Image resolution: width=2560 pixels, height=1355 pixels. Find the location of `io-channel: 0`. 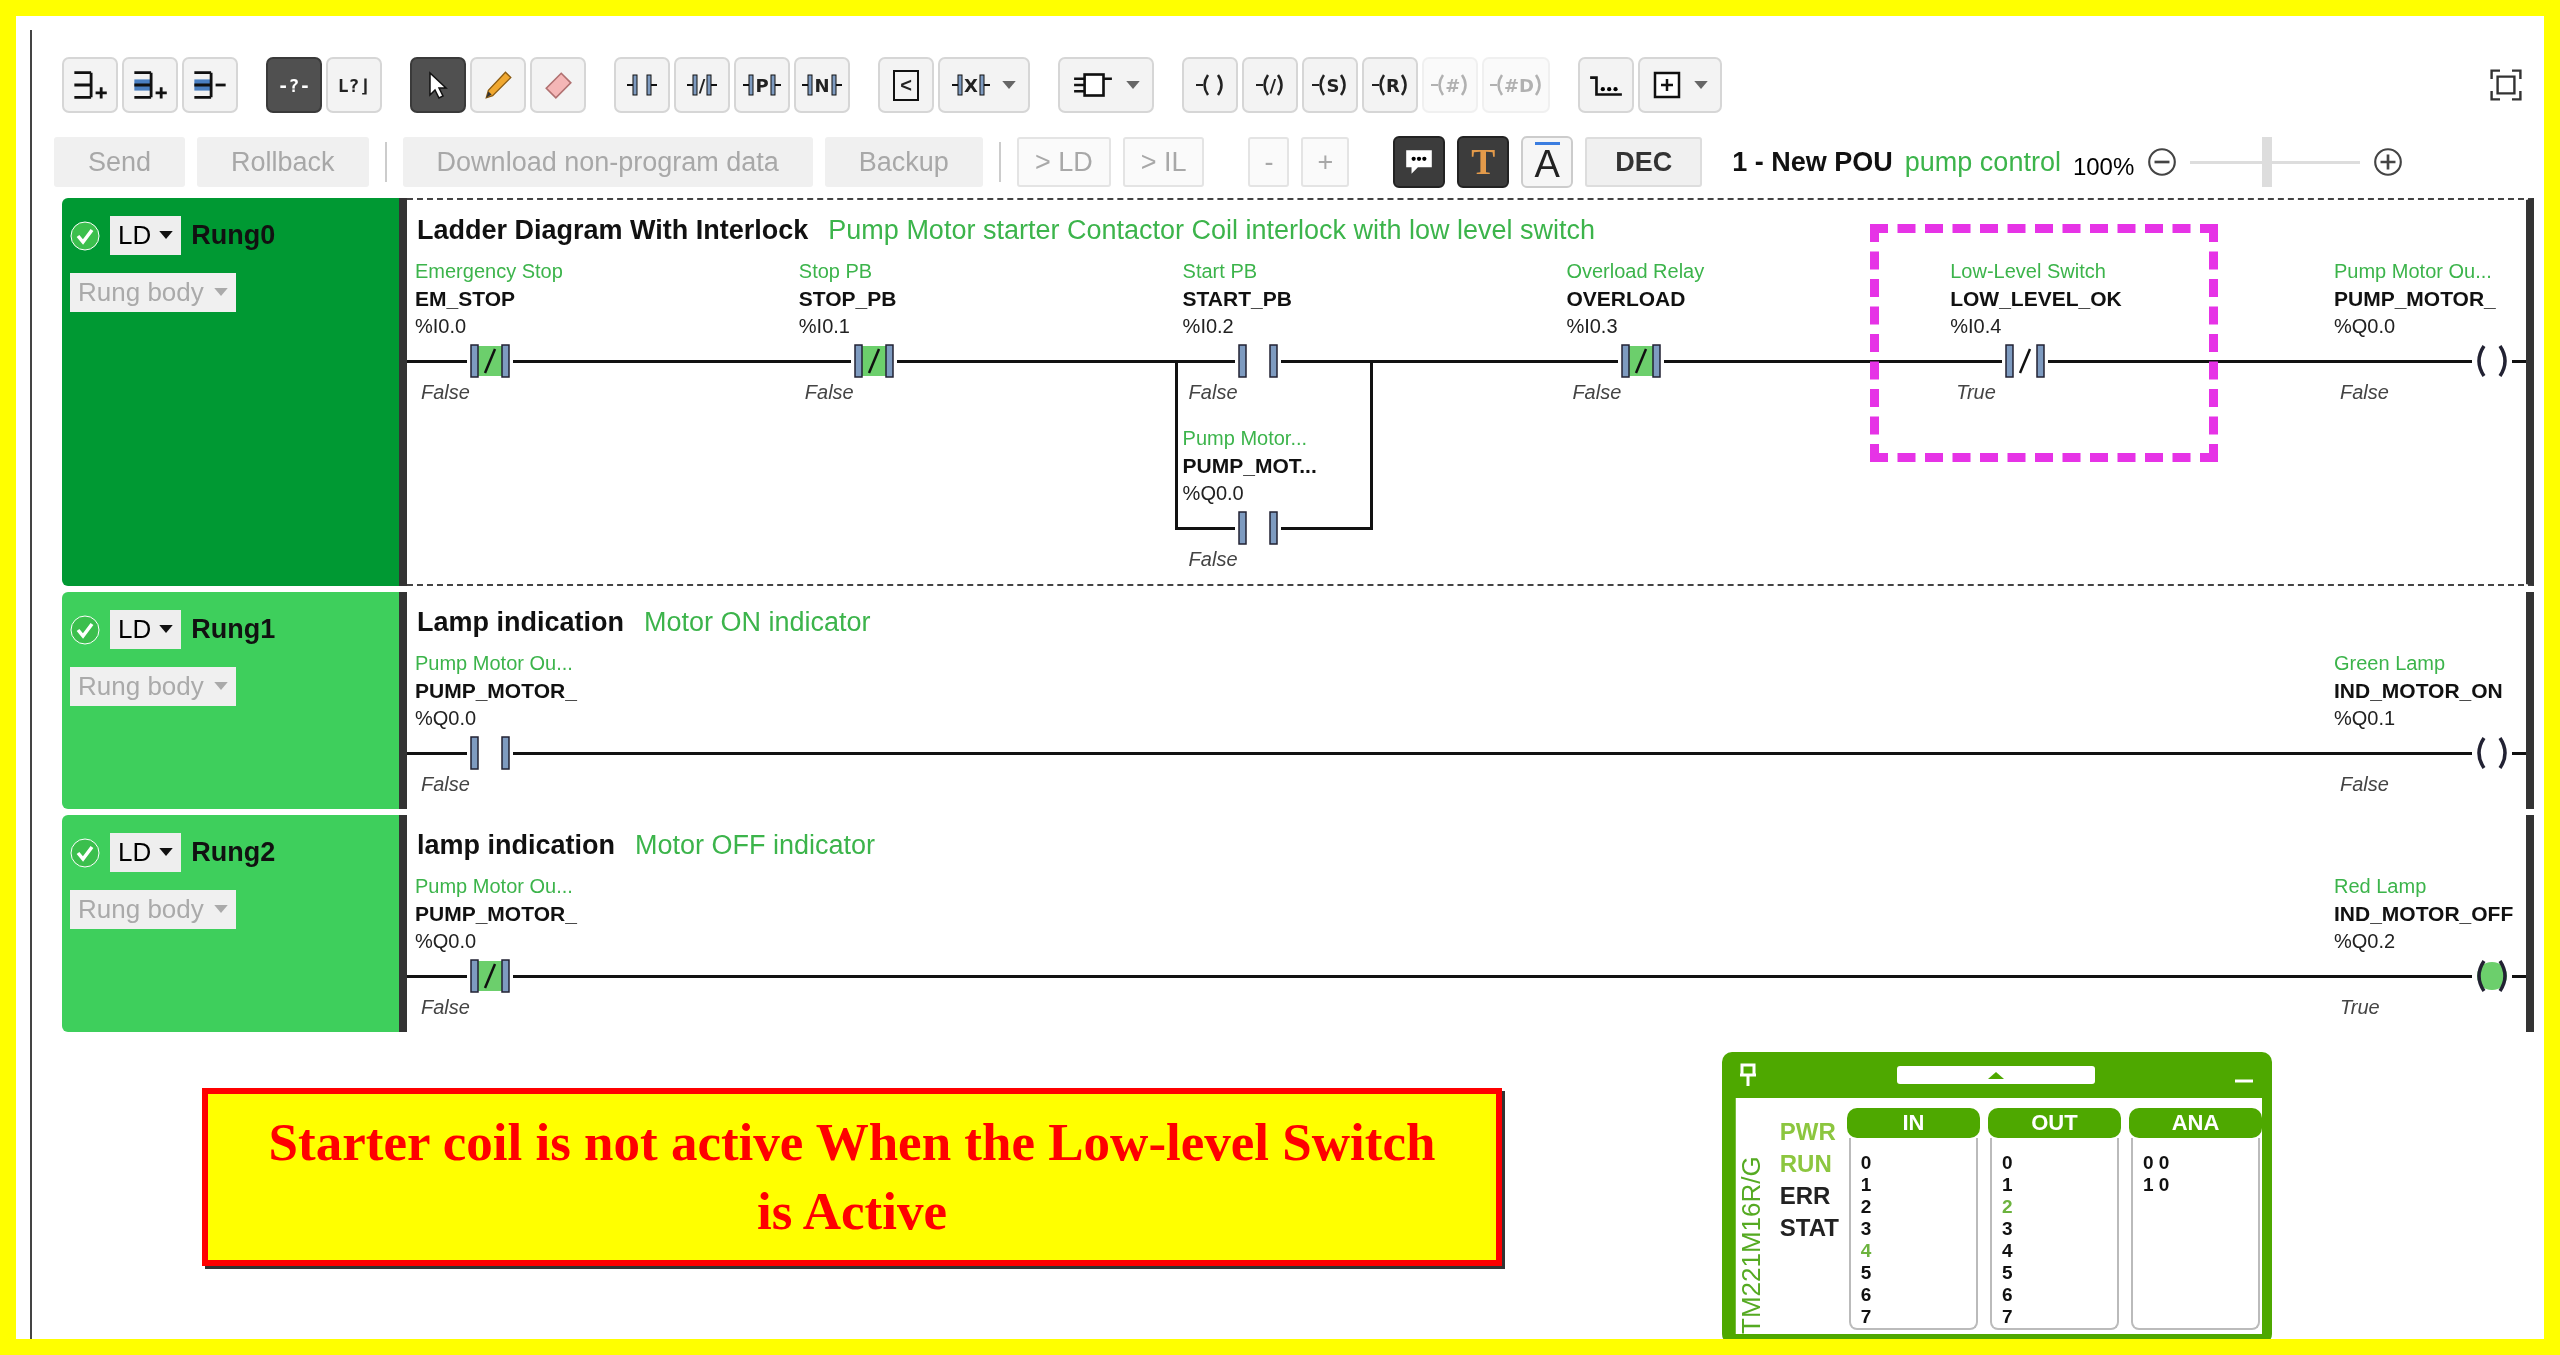

io-channel: 0 is located at coordinates (1866, 1163).